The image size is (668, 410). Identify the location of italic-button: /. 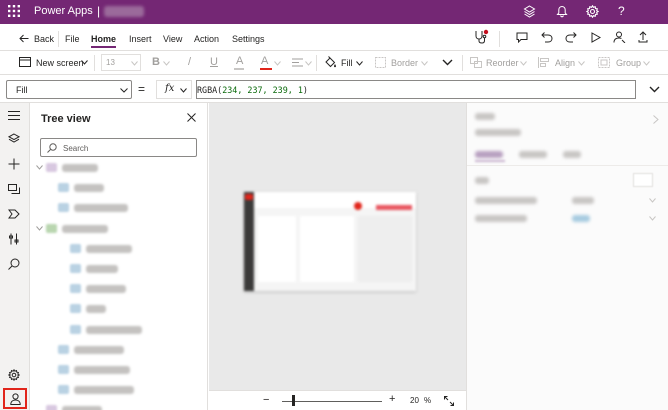
(189, 62).